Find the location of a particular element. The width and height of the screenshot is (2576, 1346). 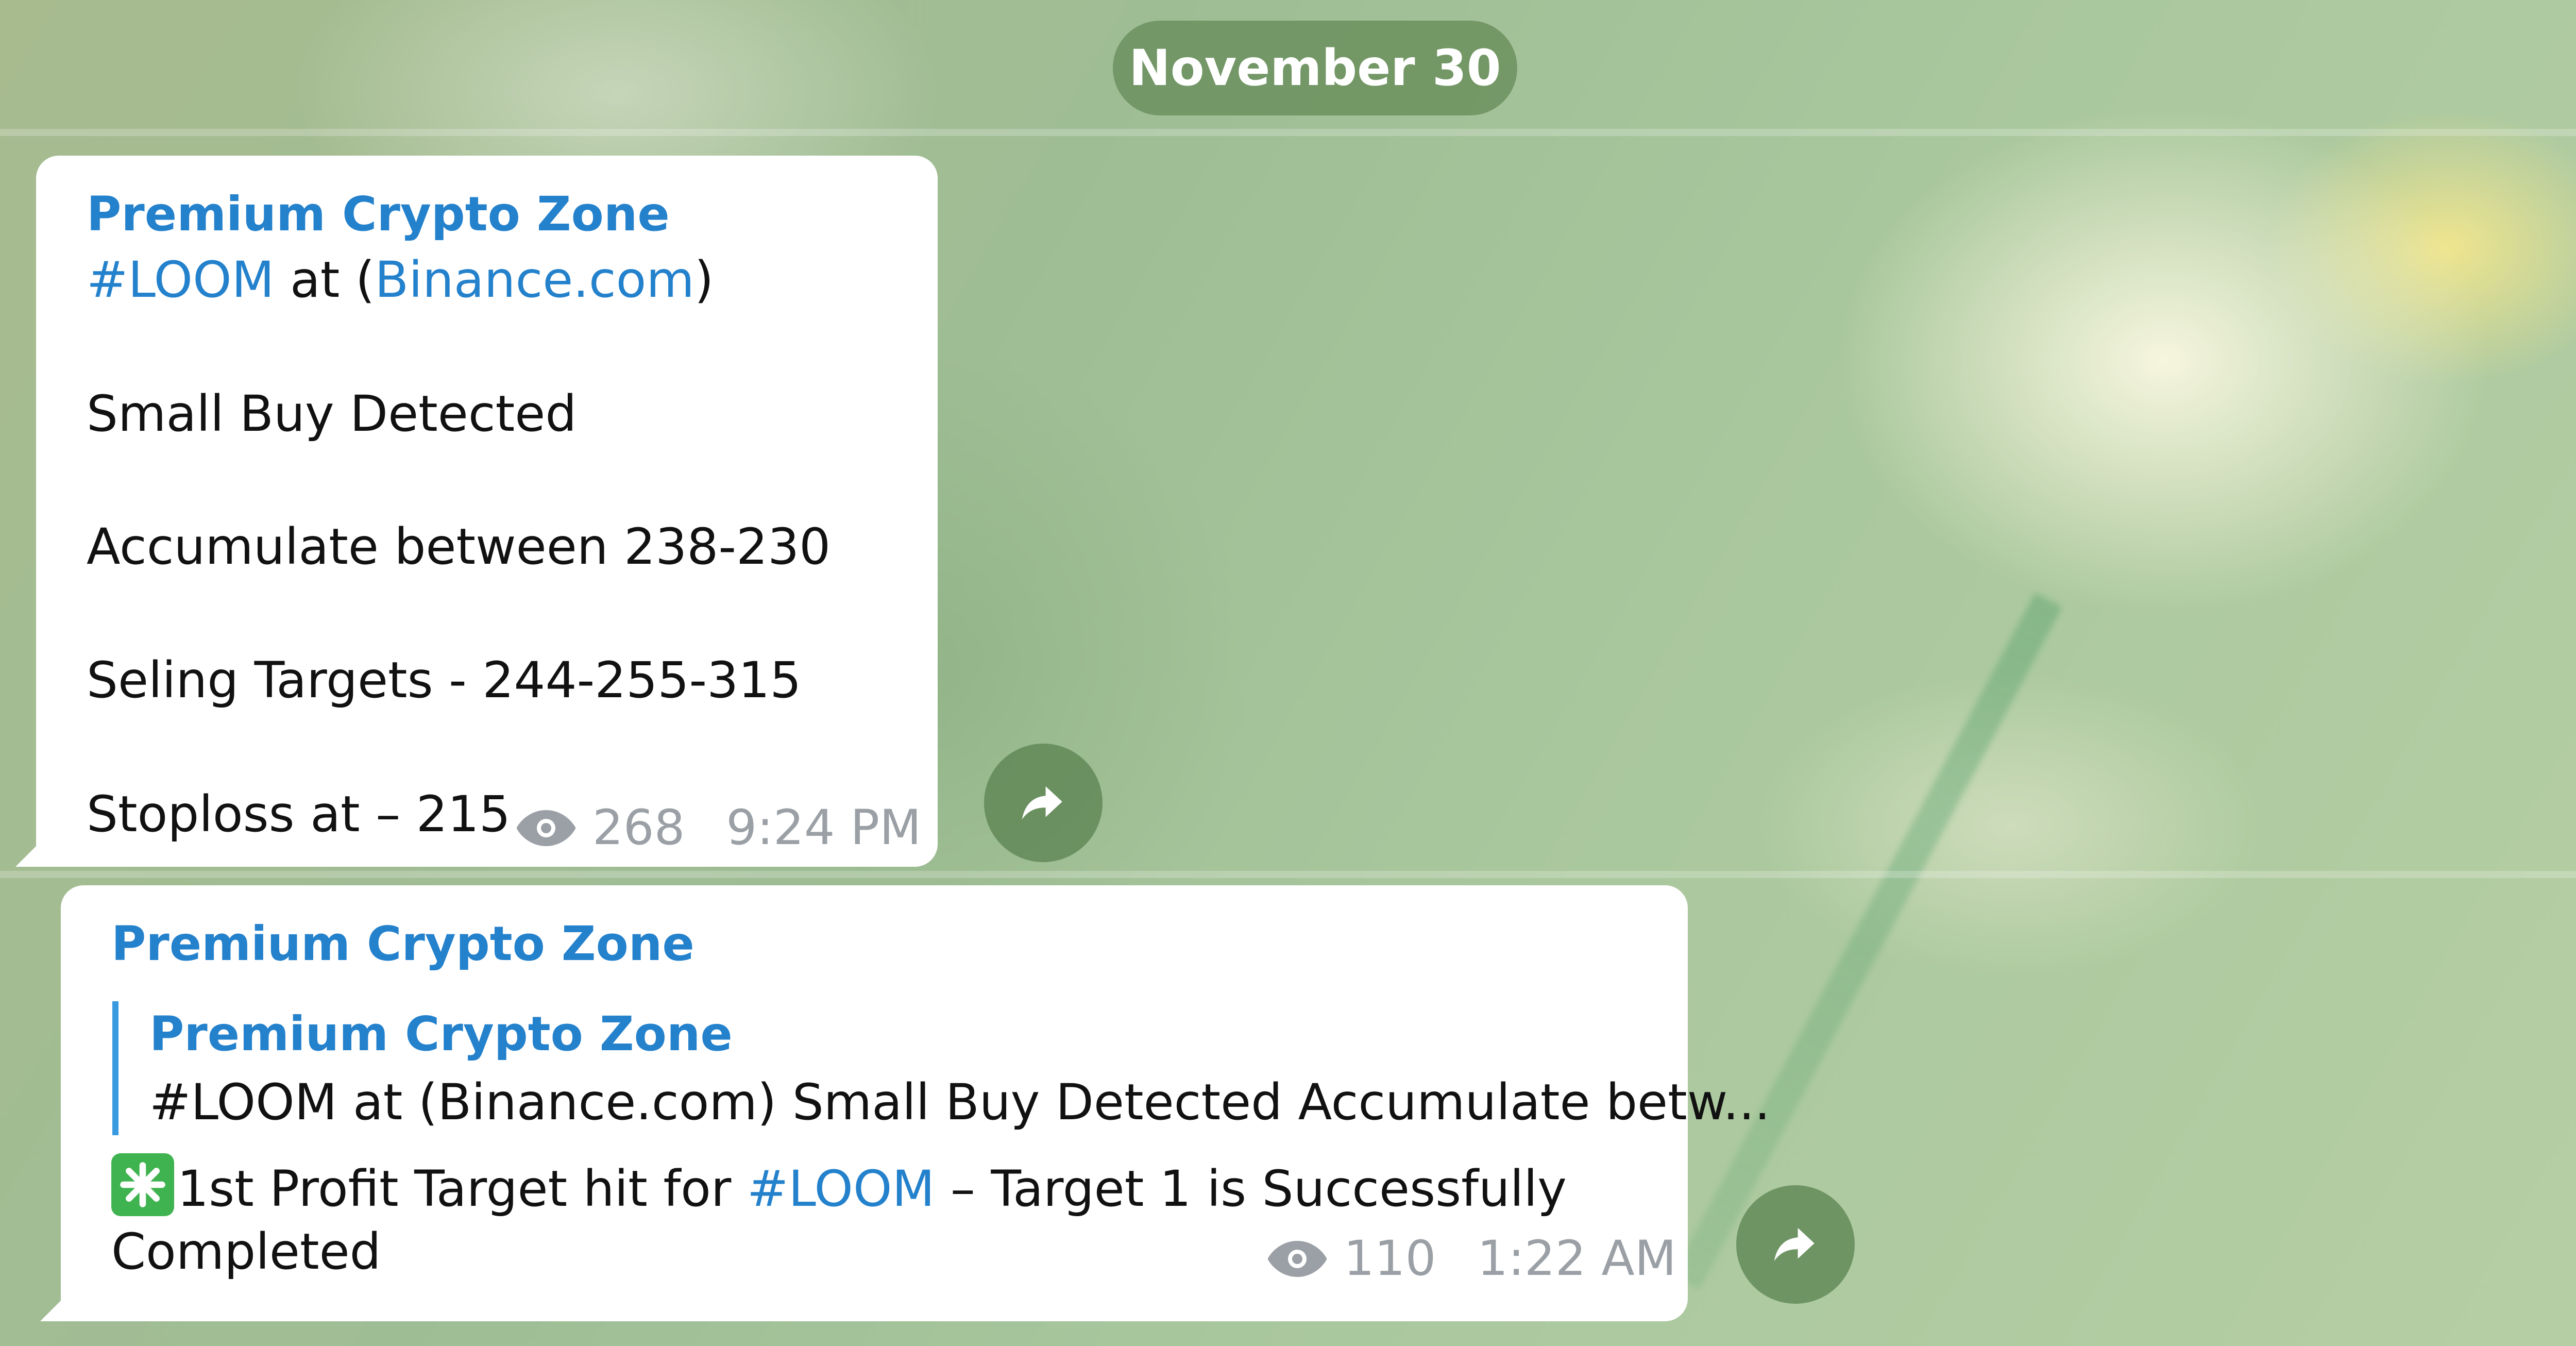

message-text: at ( is located at coordinates (324, 280).